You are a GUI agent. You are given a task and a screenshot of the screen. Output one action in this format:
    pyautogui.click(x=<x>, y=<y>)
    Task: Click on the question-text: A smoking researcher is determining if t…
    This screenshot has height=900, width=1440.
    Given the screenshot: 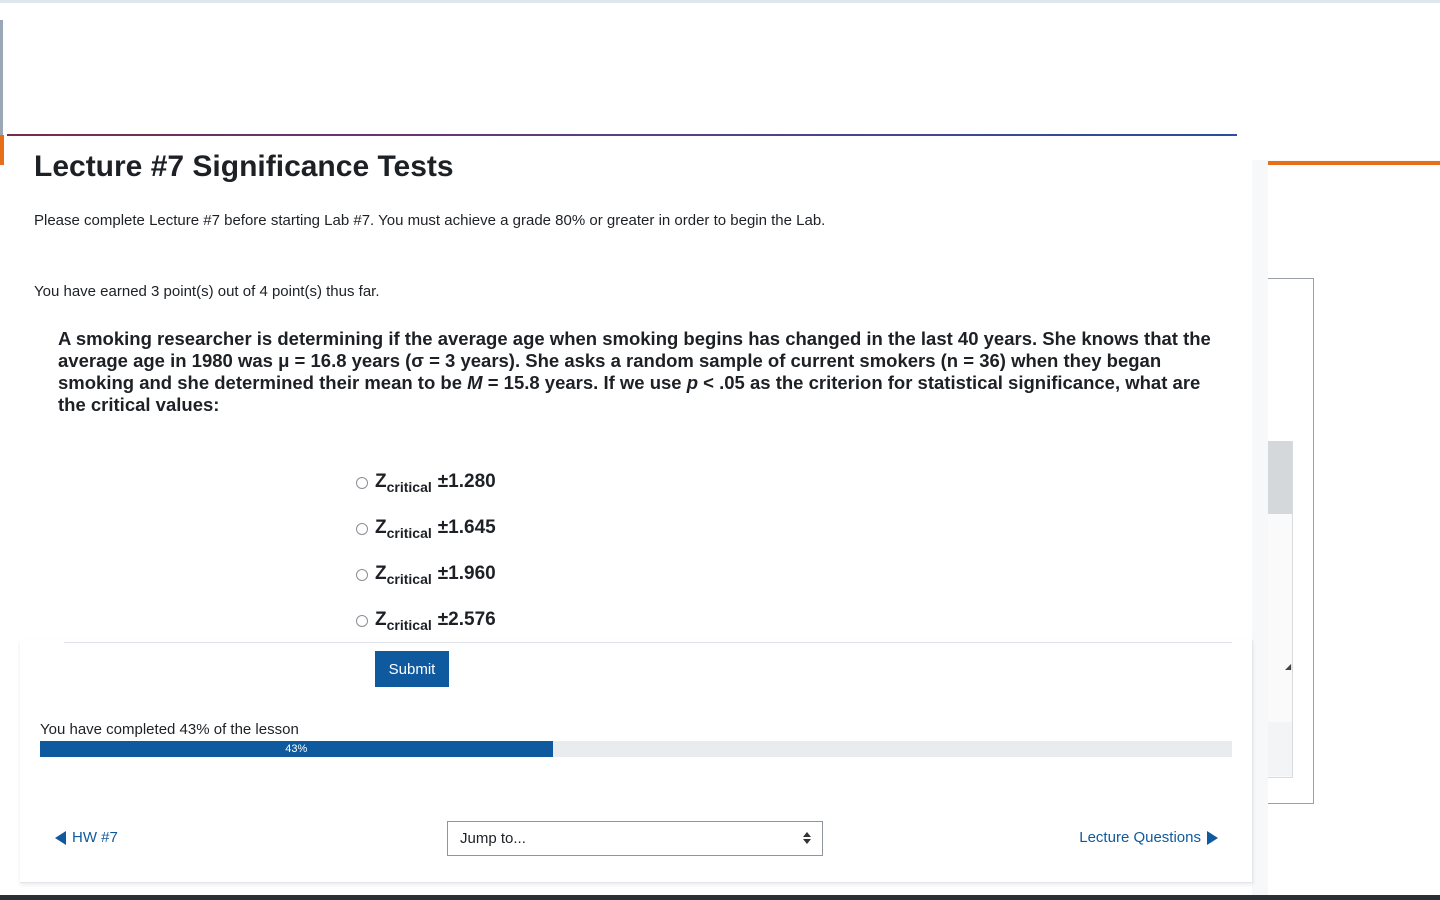 What is the action you would take?
    pyautogui.click(x=638, y=372)
    